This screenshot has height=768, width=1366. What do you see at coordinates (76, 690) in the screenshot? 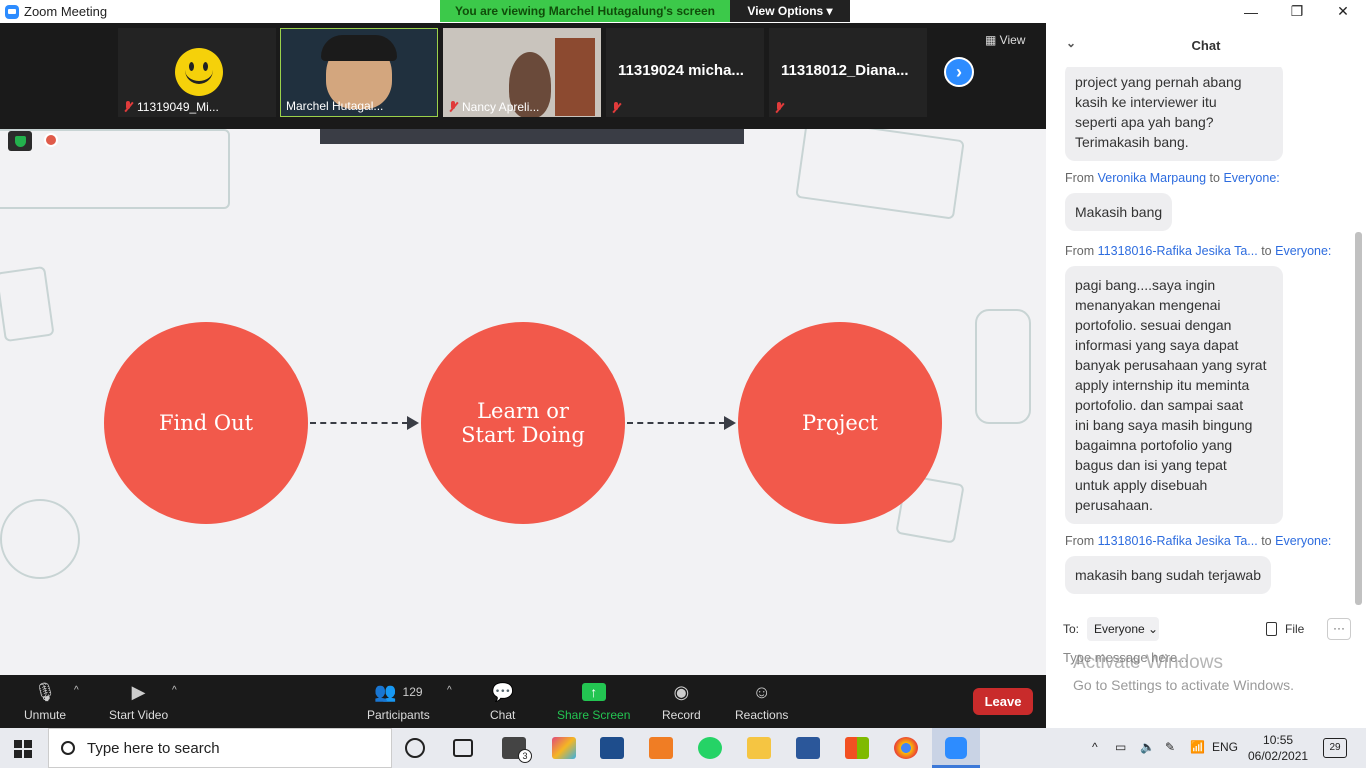
I see `audio-options-chevron-icon: ^` at bounding box center [76, 690].